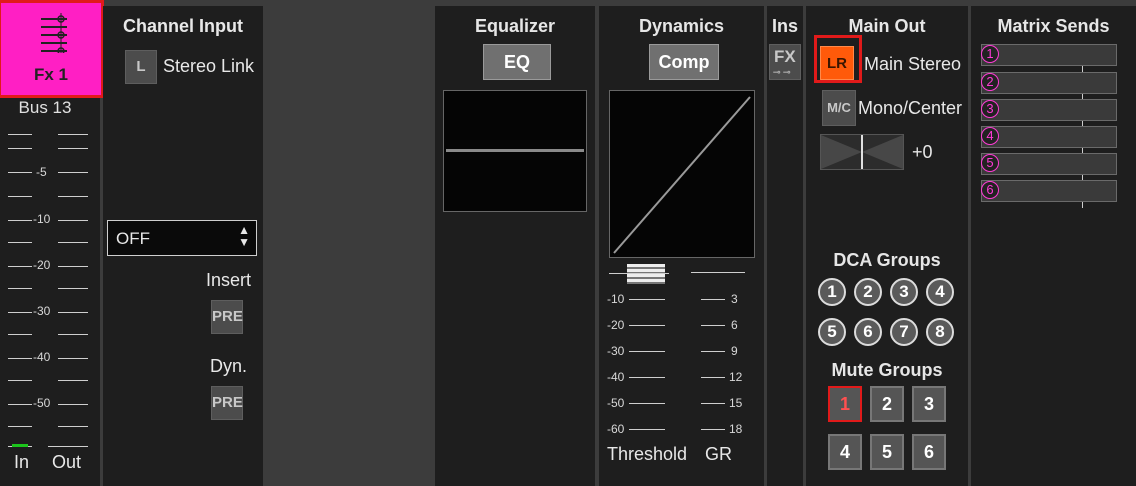  What do you see at coordinates (1049, 83) in the screenshot?
I see `matrix-send-slider: 2` at bounding box center [1049, 83].